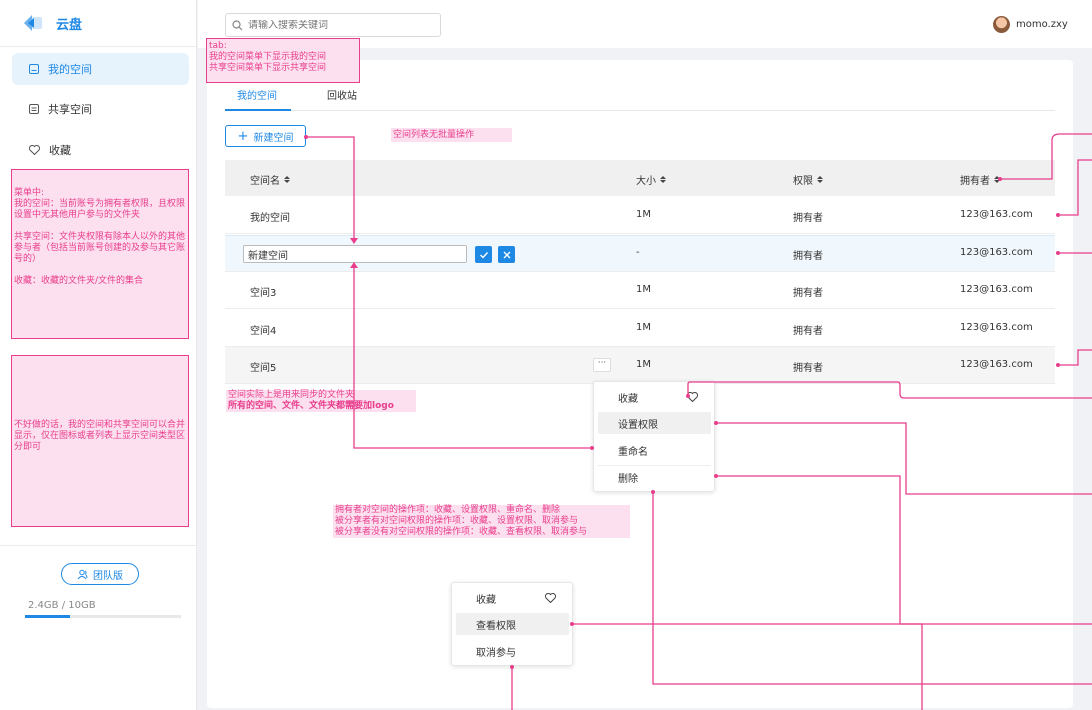 The height and width of the screenshot is (710, 1092). Describe the element at coordinates (273, 138) in the screenshot. I see `new-space-label: 新建空间` at that location.